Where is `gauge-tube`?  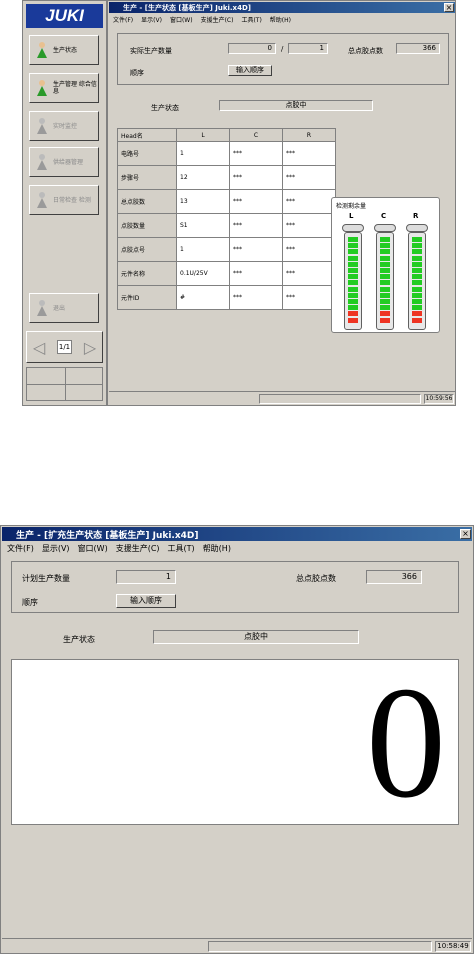 gauge-tube is located at coordinates (385, 281).